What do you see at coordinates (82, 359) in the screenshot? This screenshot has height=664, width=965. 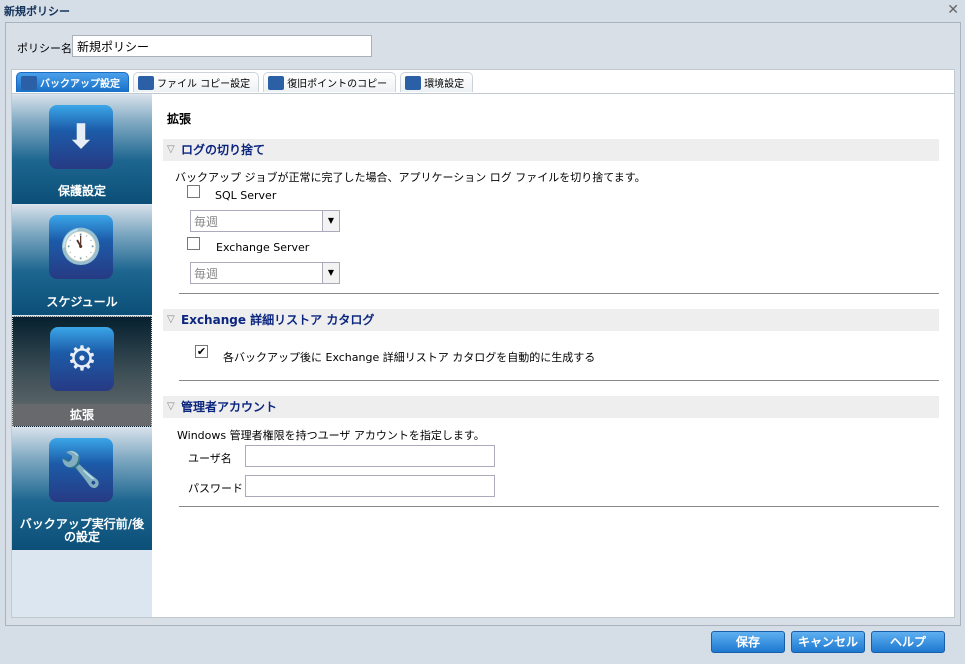 I see `gears-icon: ⚙` at bounding box center [82, 359].